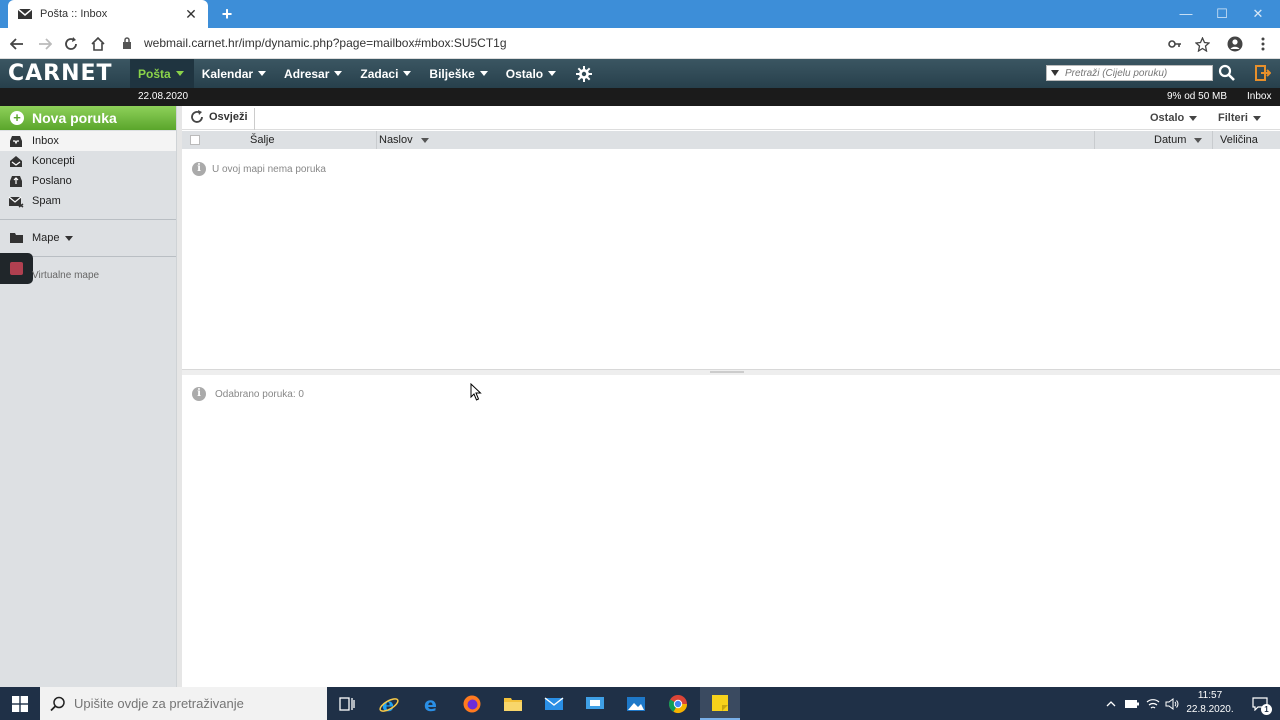 This screenshot has height=720, width=1280. What do you see at coordinates (404, 140) in the screenshot?
I see `column-subject: Naslov` at bounding box center [404, 140].